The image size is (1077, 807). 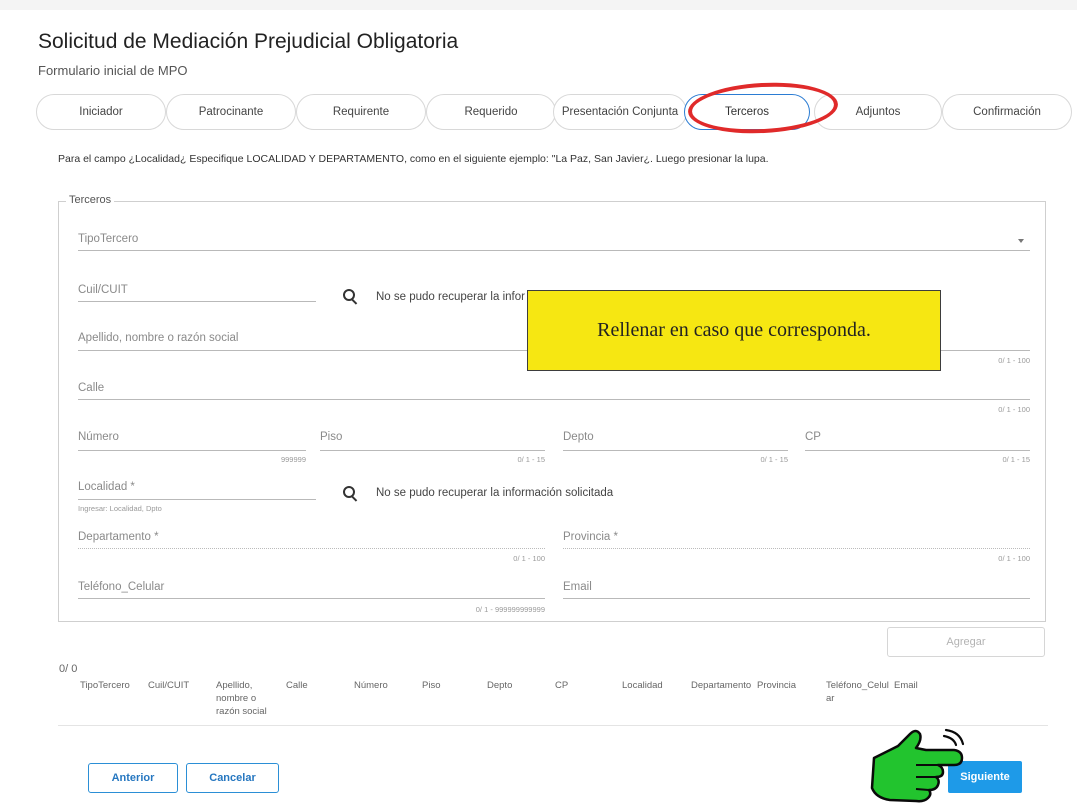 I want to click on th-telefono: Teléfono_Celul ar, so click(x=857, y=692).